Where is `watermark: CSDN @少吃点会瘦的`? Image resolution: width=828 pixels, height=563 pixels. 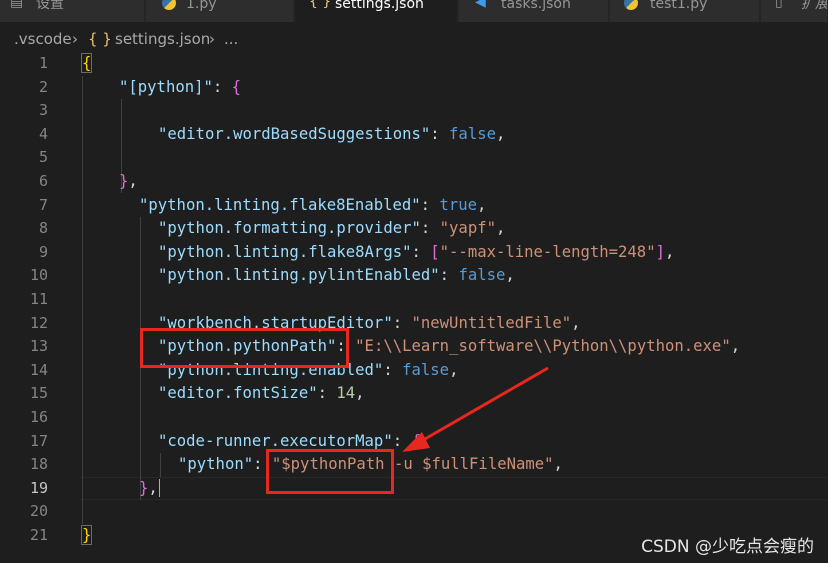 watermark: CSDN @少吃点会瘦的 is located at coordinates (727, 547).